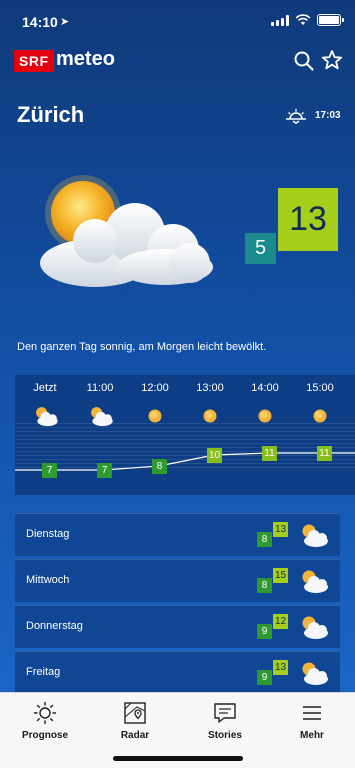 Image resolution: width=355 pixels, height=768 pixels. What do you see at coordinates (34, 61) in the screenshot?
I see `srf-logo: SRF` at bounding box center [34, 61].